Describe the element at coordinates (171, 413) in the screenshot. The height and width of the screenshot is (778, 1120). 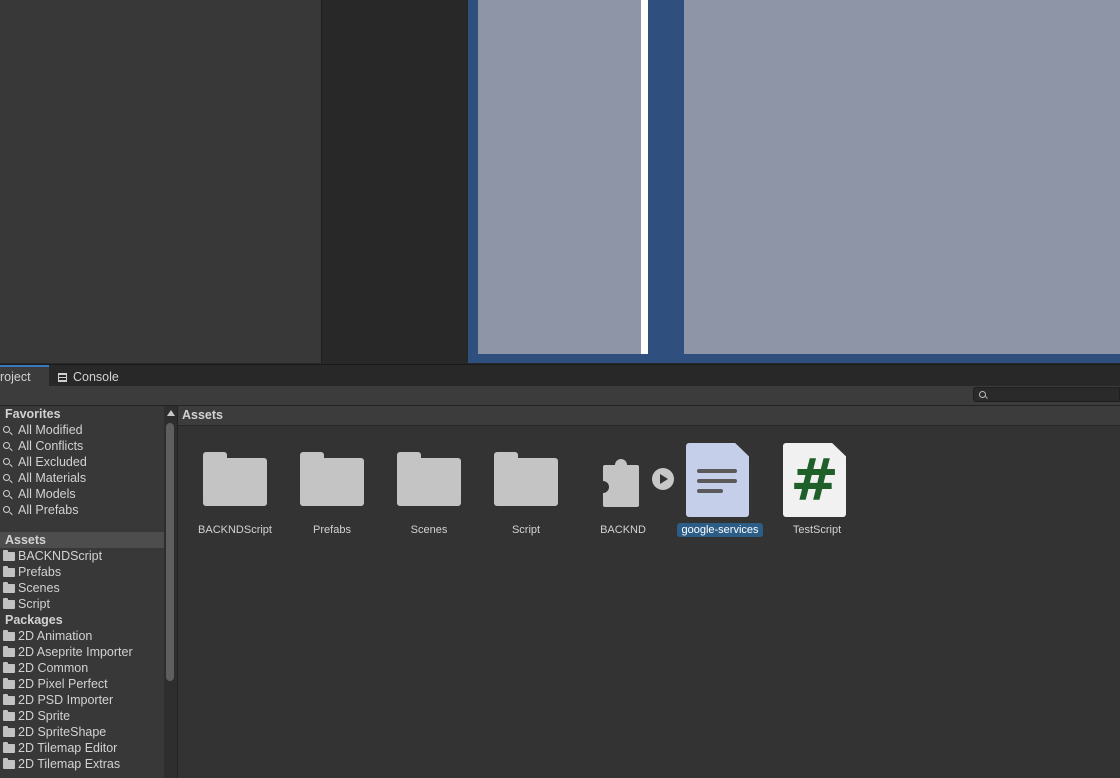
I see `scroll-up-icon` at that location.